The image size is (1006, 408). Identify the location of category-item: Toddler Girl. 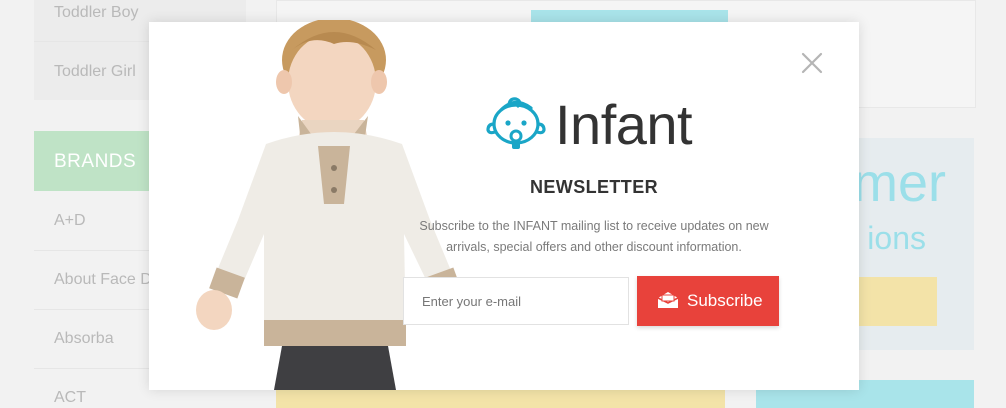
(95, 72).